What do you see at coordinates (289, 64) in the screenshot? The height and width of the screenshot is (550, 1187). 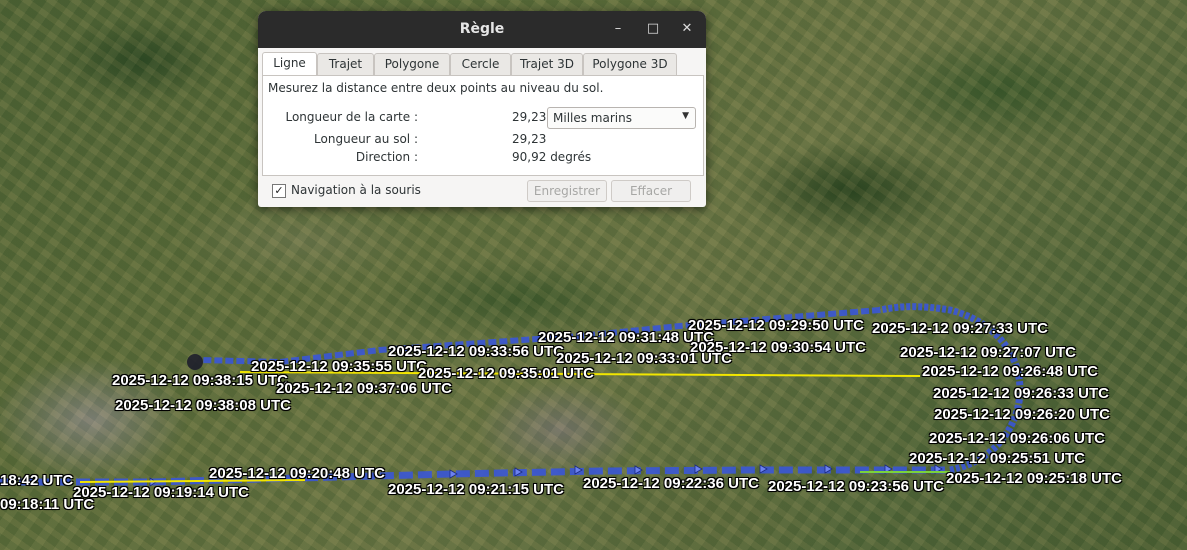 I see `tab-ligne: Ligne` at bounding box center [289, 64].